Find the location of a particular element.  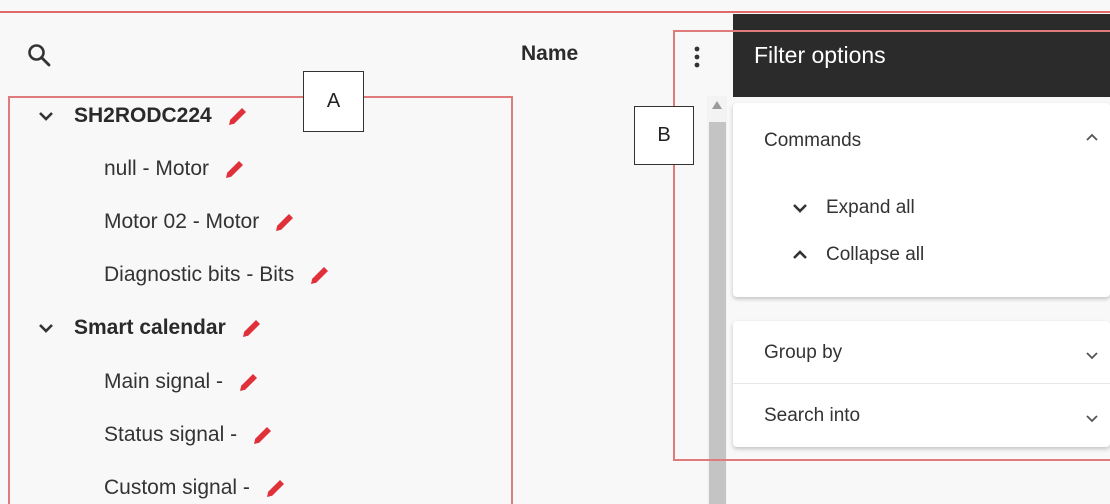

annotation-label-a: A is located at coordinates (333, 101).